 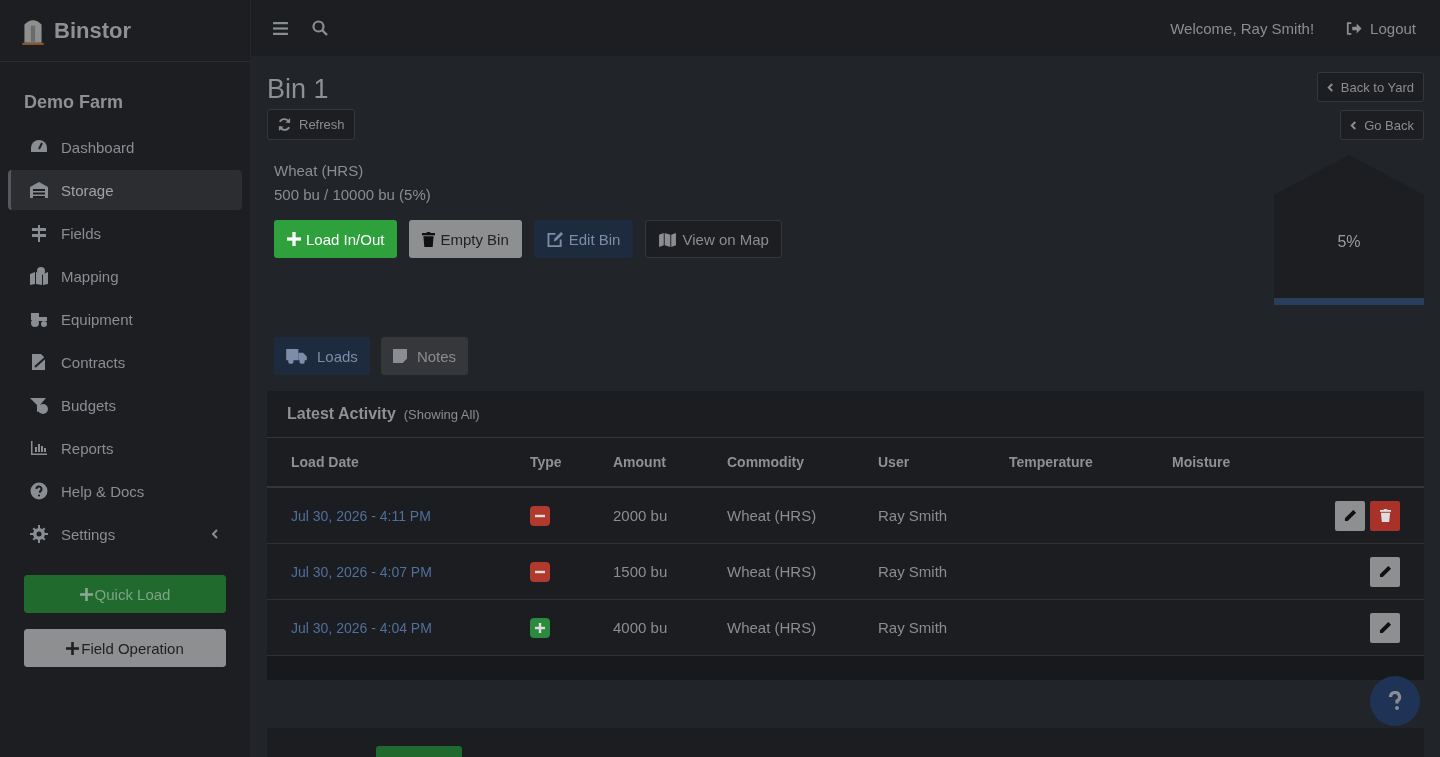 I want to click on note-icon, so click(x=399, y=356).